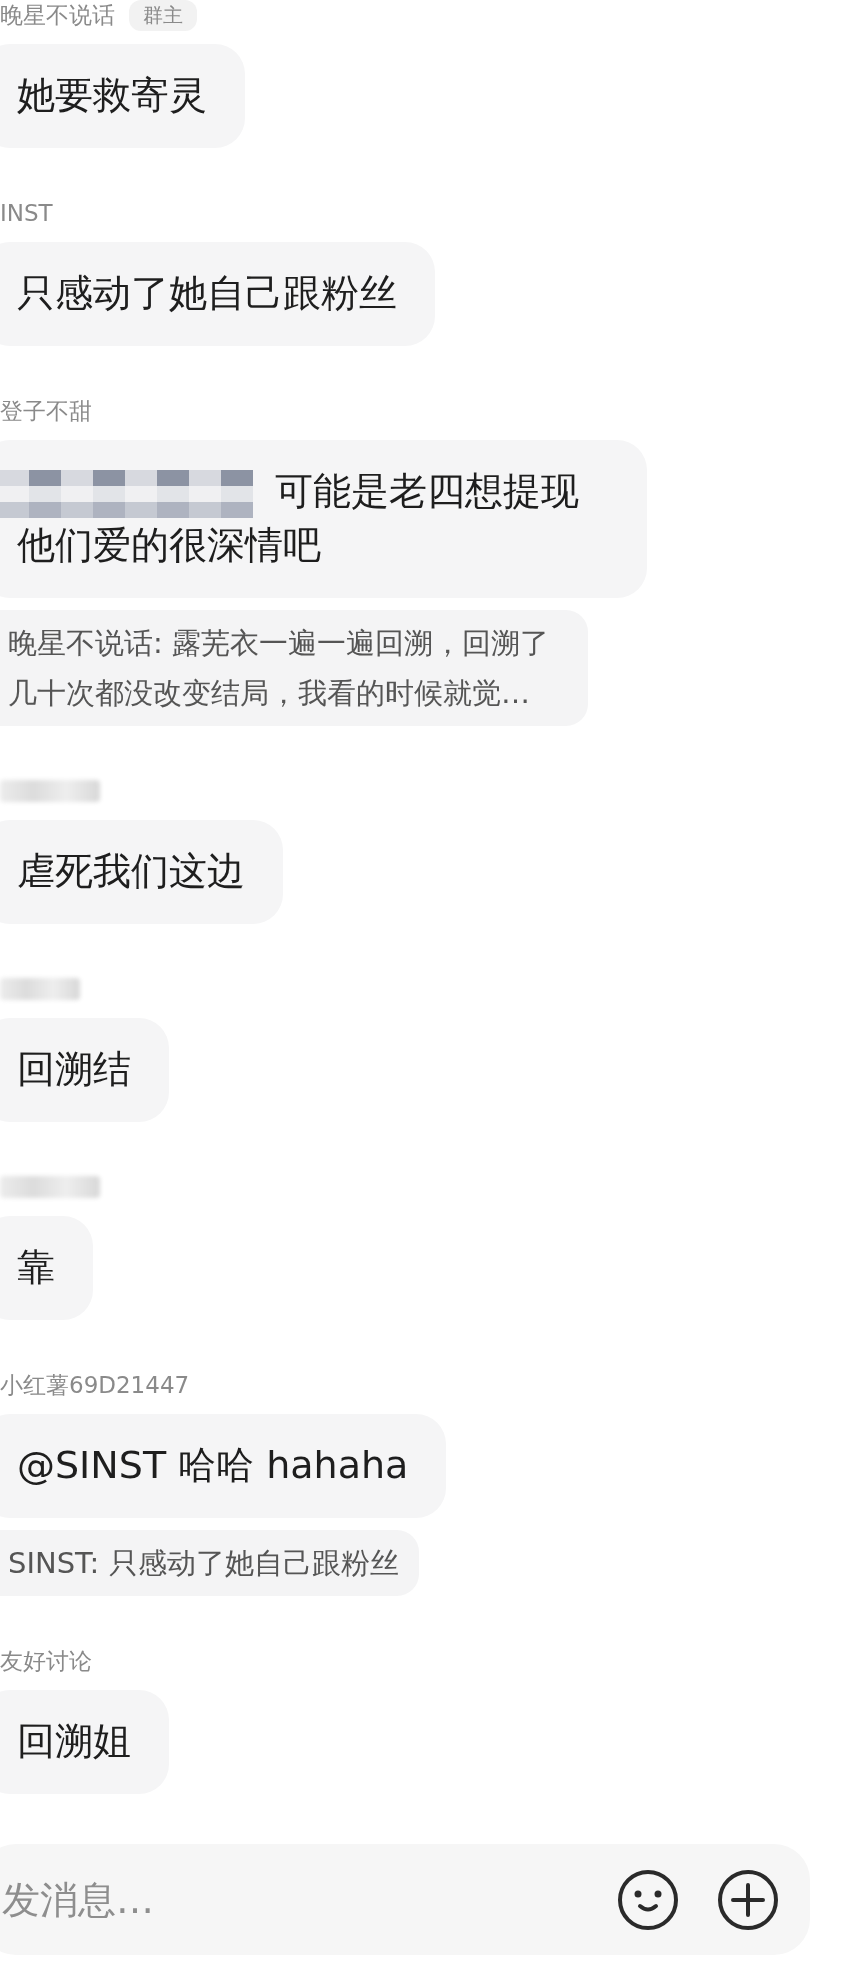 This screenshot has width=846, height=1973. What do you see at coordinates (163, 15) in the screenshot?
I see `role-badge: 群主` at bounding box center [163, 15].